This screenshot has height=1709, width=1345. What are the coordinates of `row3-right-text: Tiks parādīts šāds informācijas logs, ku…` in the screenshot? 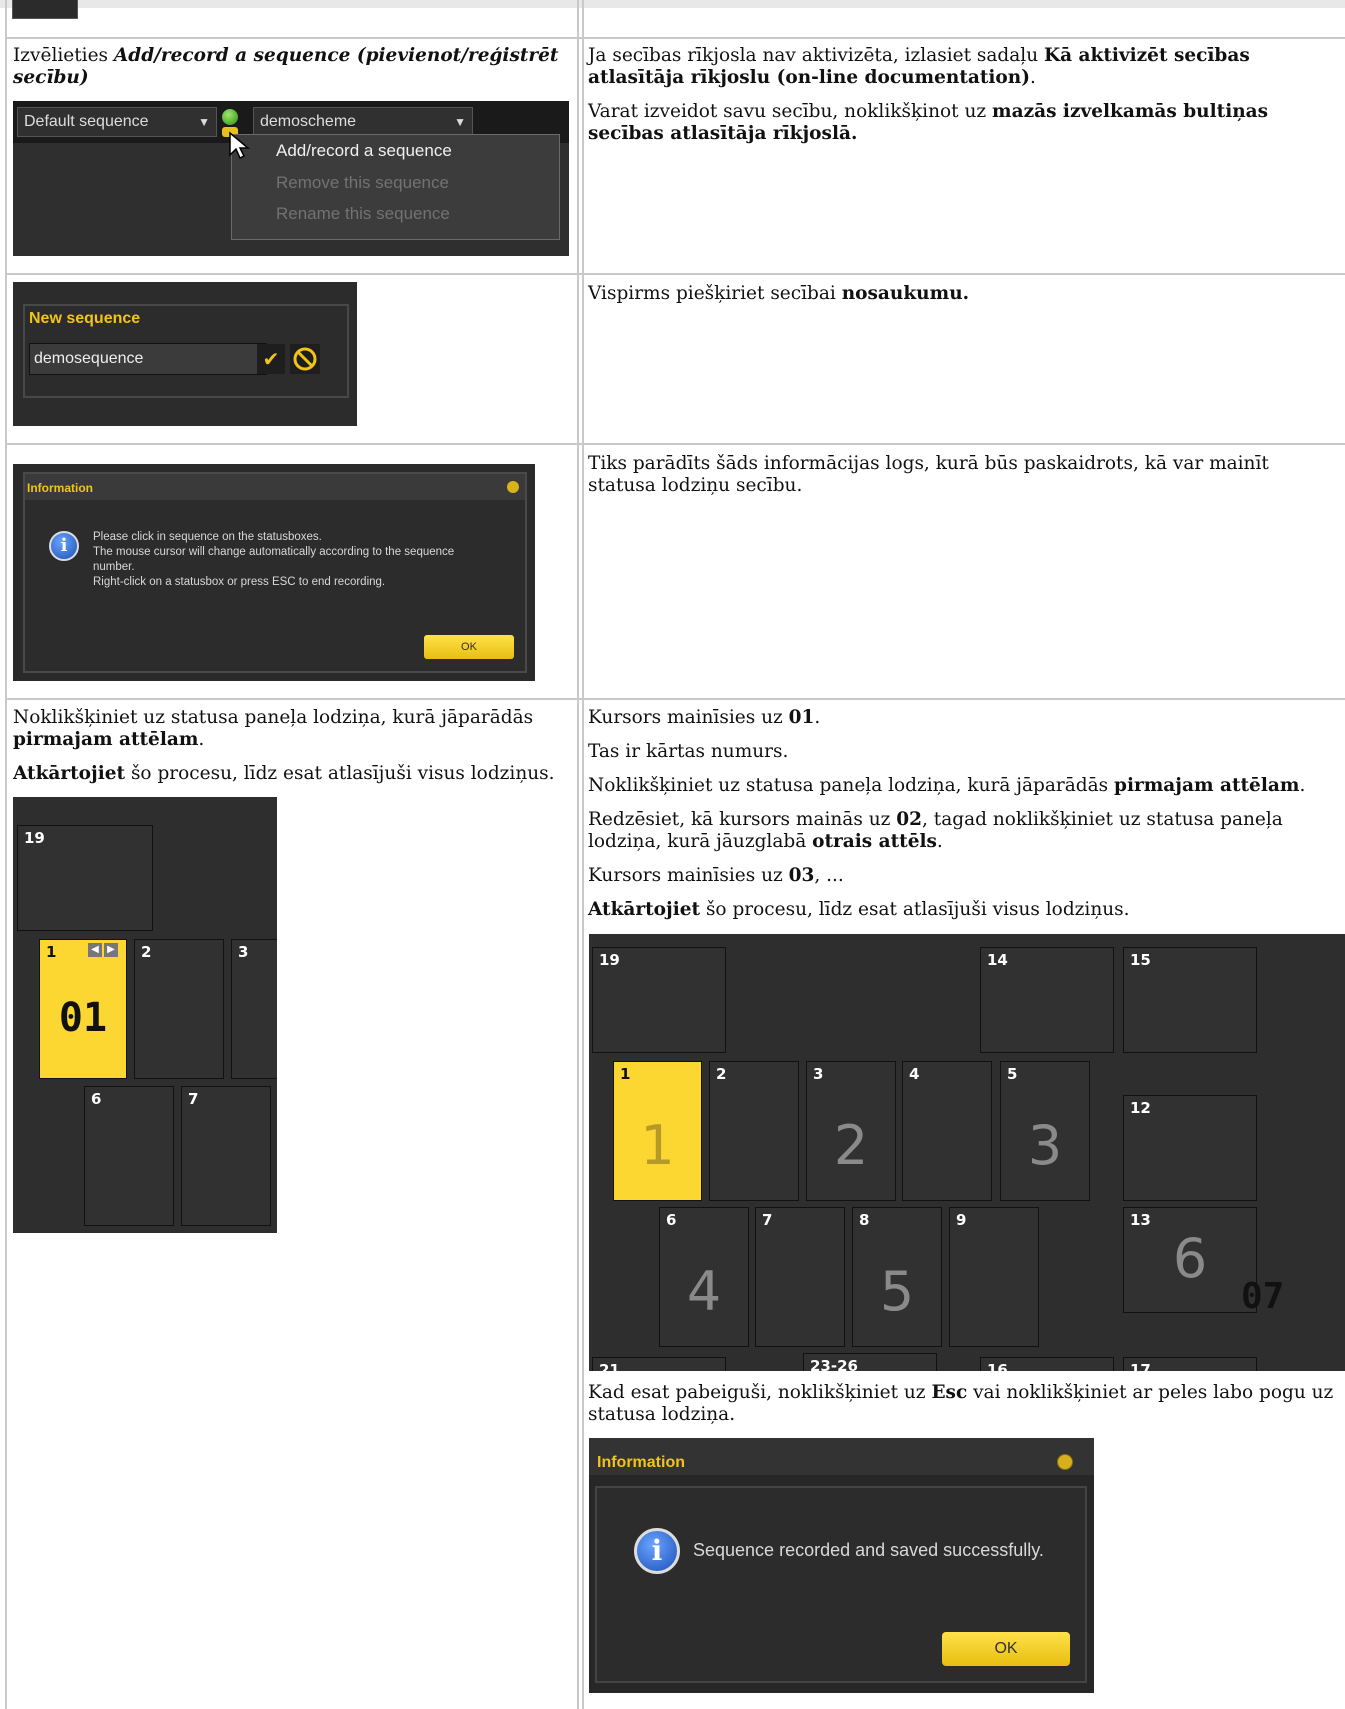 It's located at (928, 474).